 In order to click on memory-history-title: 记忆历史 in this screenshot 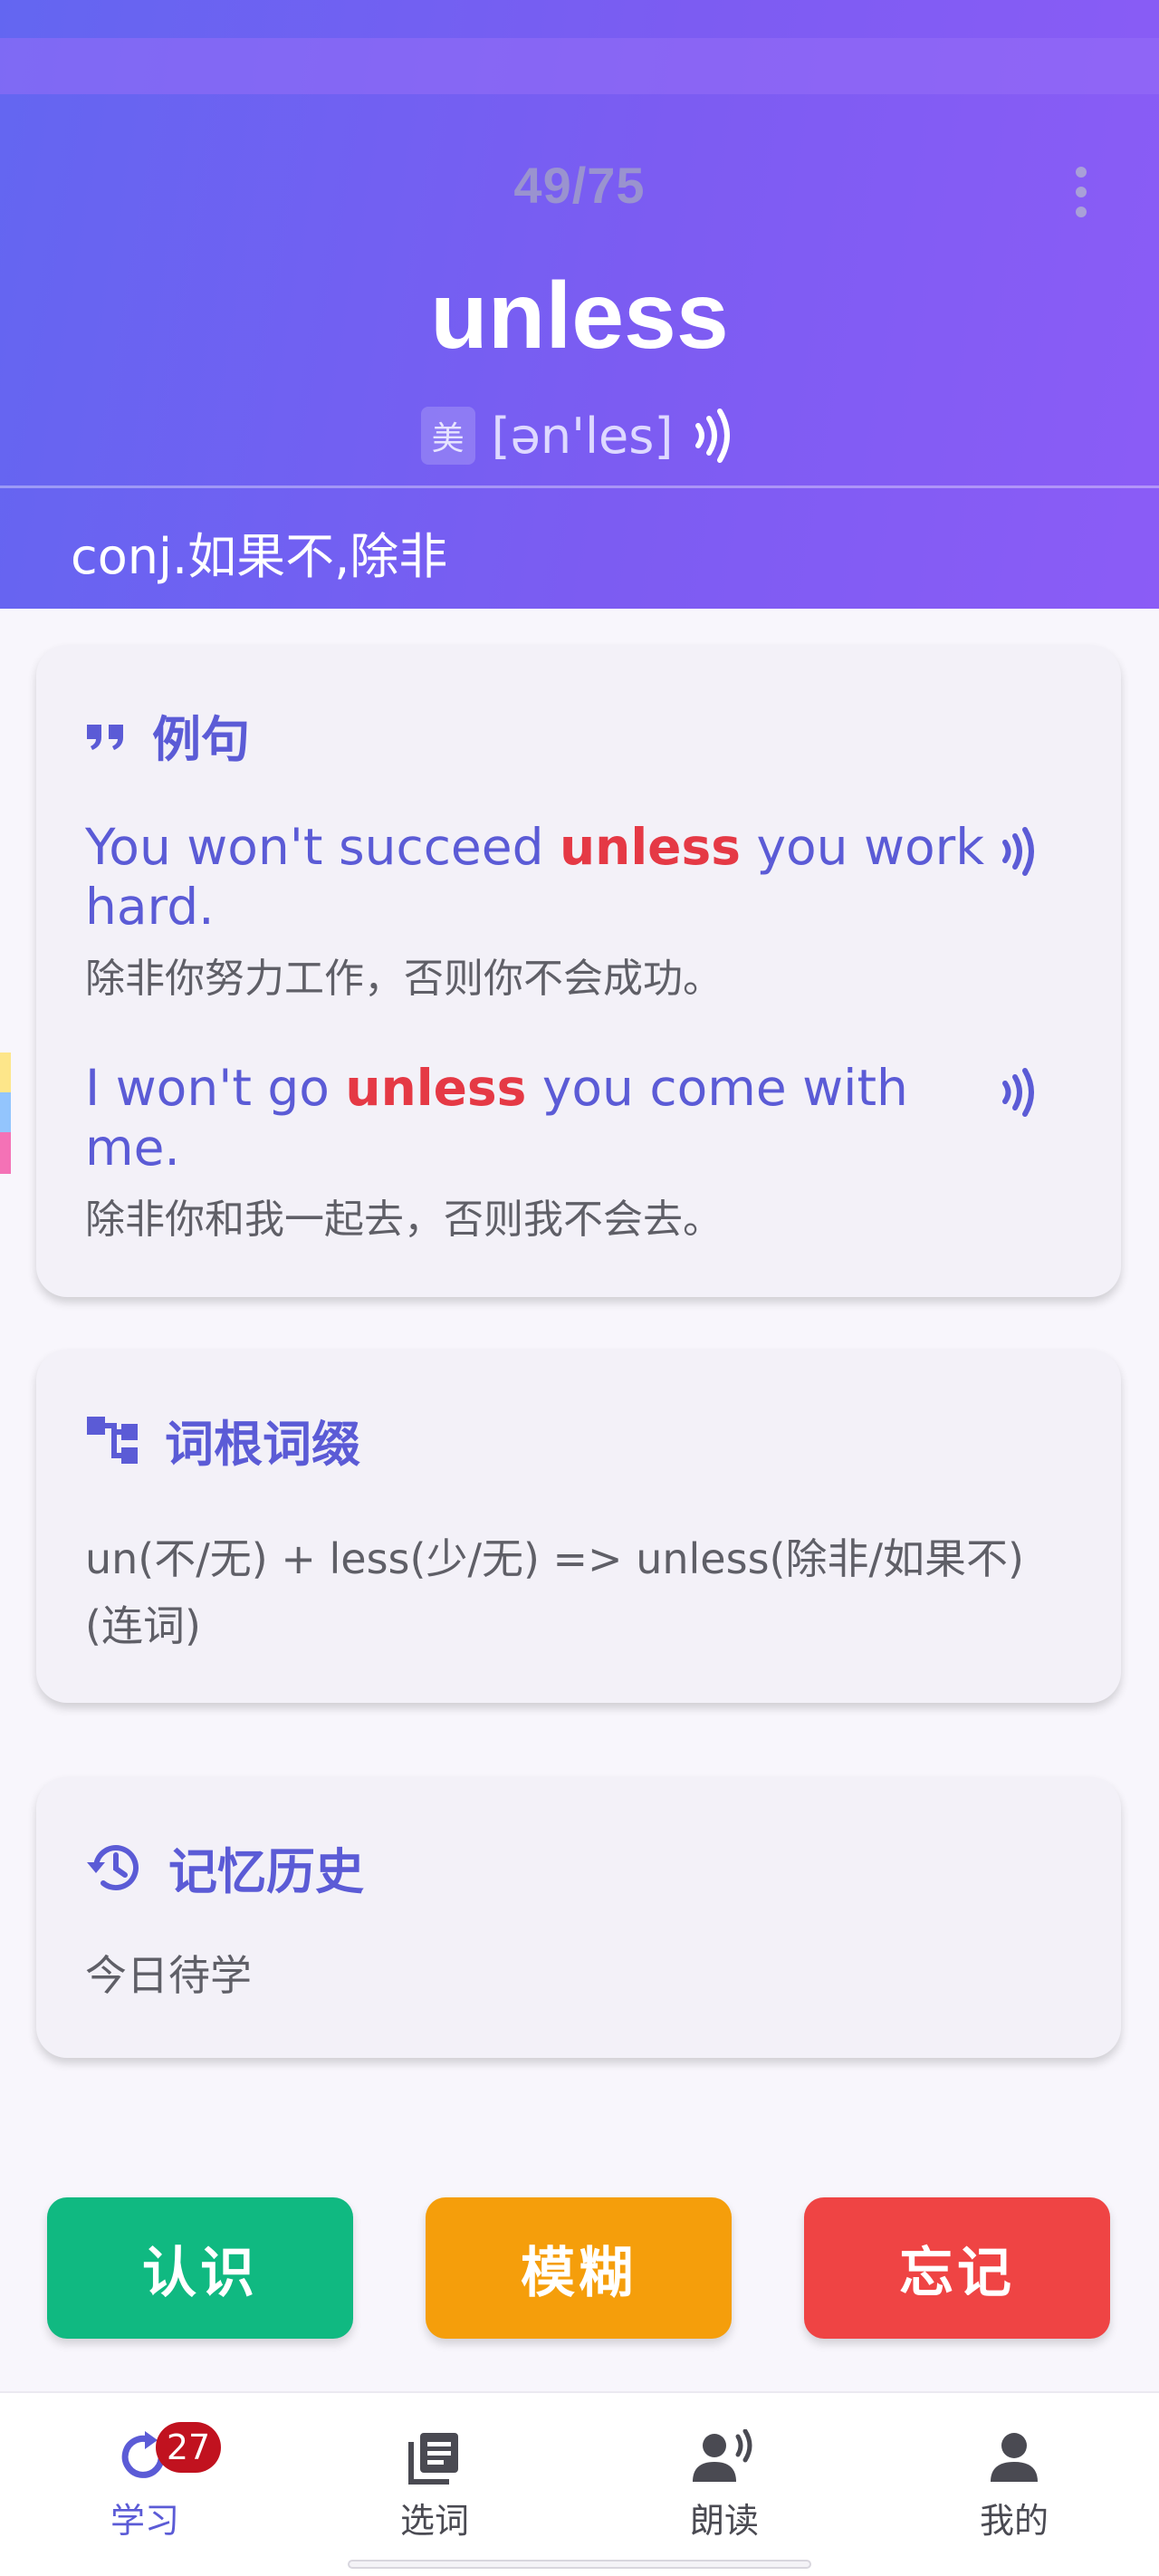, I will do `click(224, 1867)`.